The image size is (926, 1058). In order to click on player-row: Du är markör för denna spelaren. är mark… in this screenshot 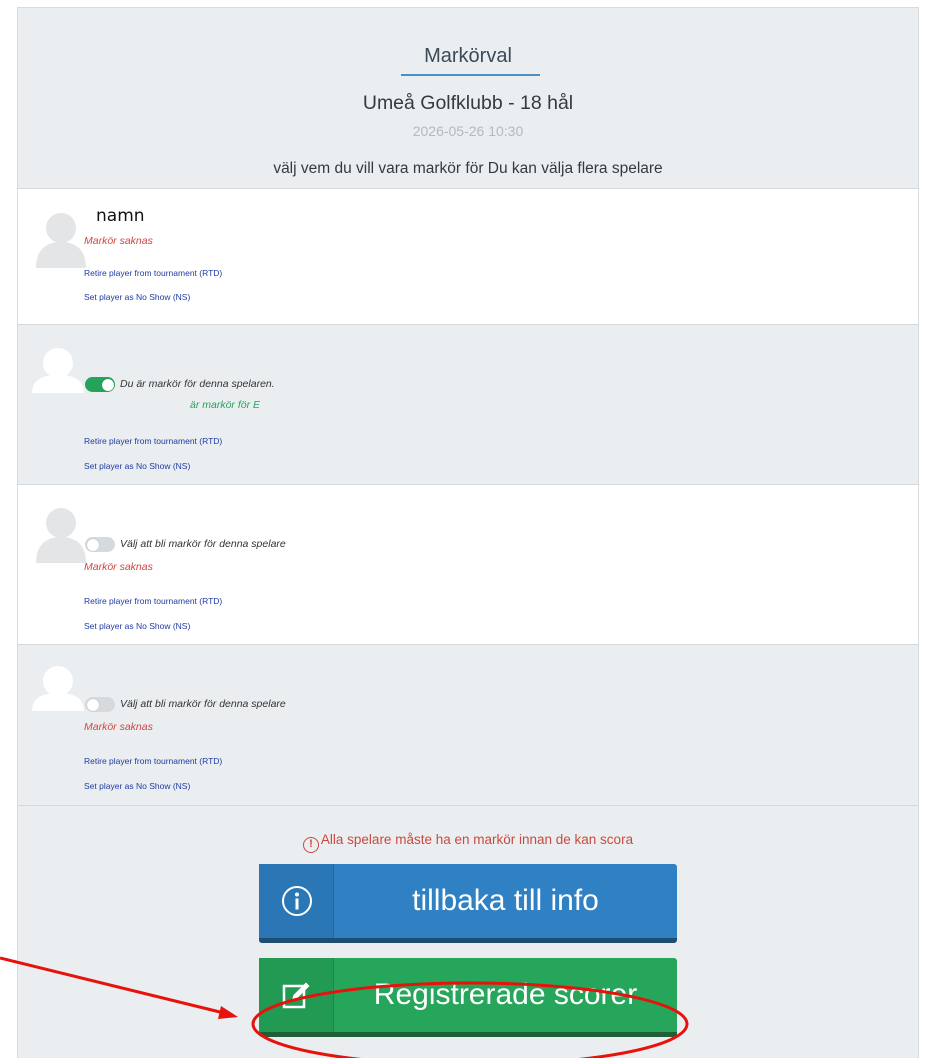, I will do `click(468, 405)`.